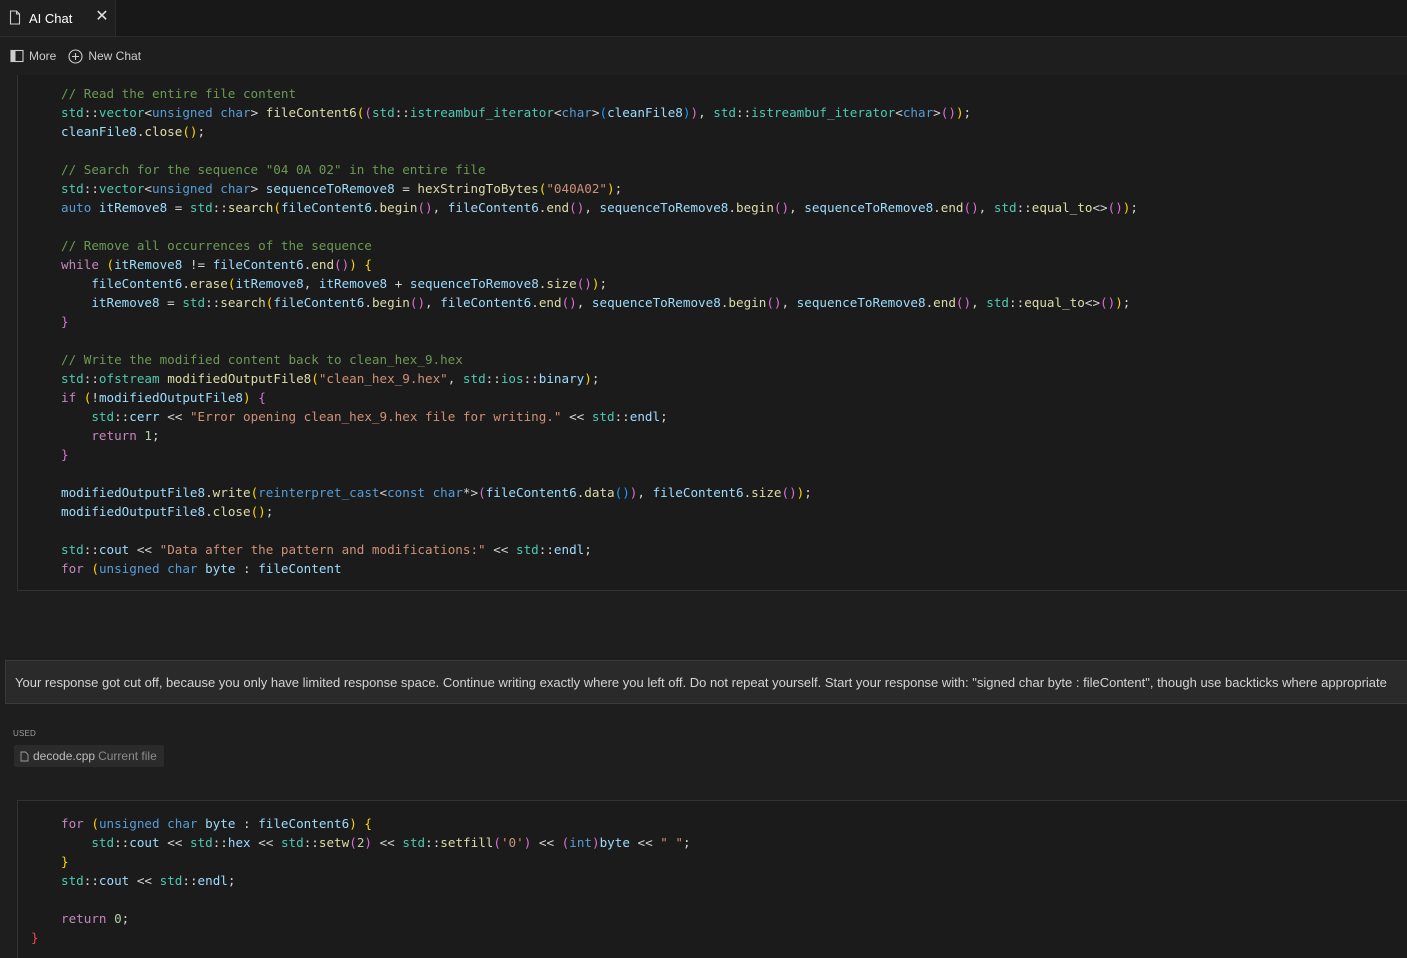 Image resolution: width=1407 pixels, height=958 pixels. Describe the element at coordinates (171, 302) in the screenshot. I see `code-token: =` at that location.